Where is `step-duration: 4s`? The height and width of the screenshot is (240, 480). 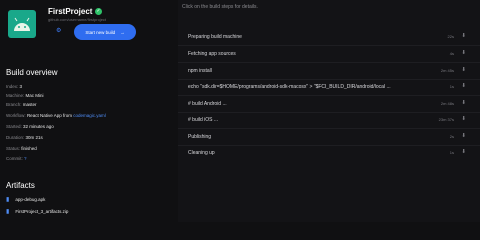
step-duration: 4s is located at coordinates (451, 53).